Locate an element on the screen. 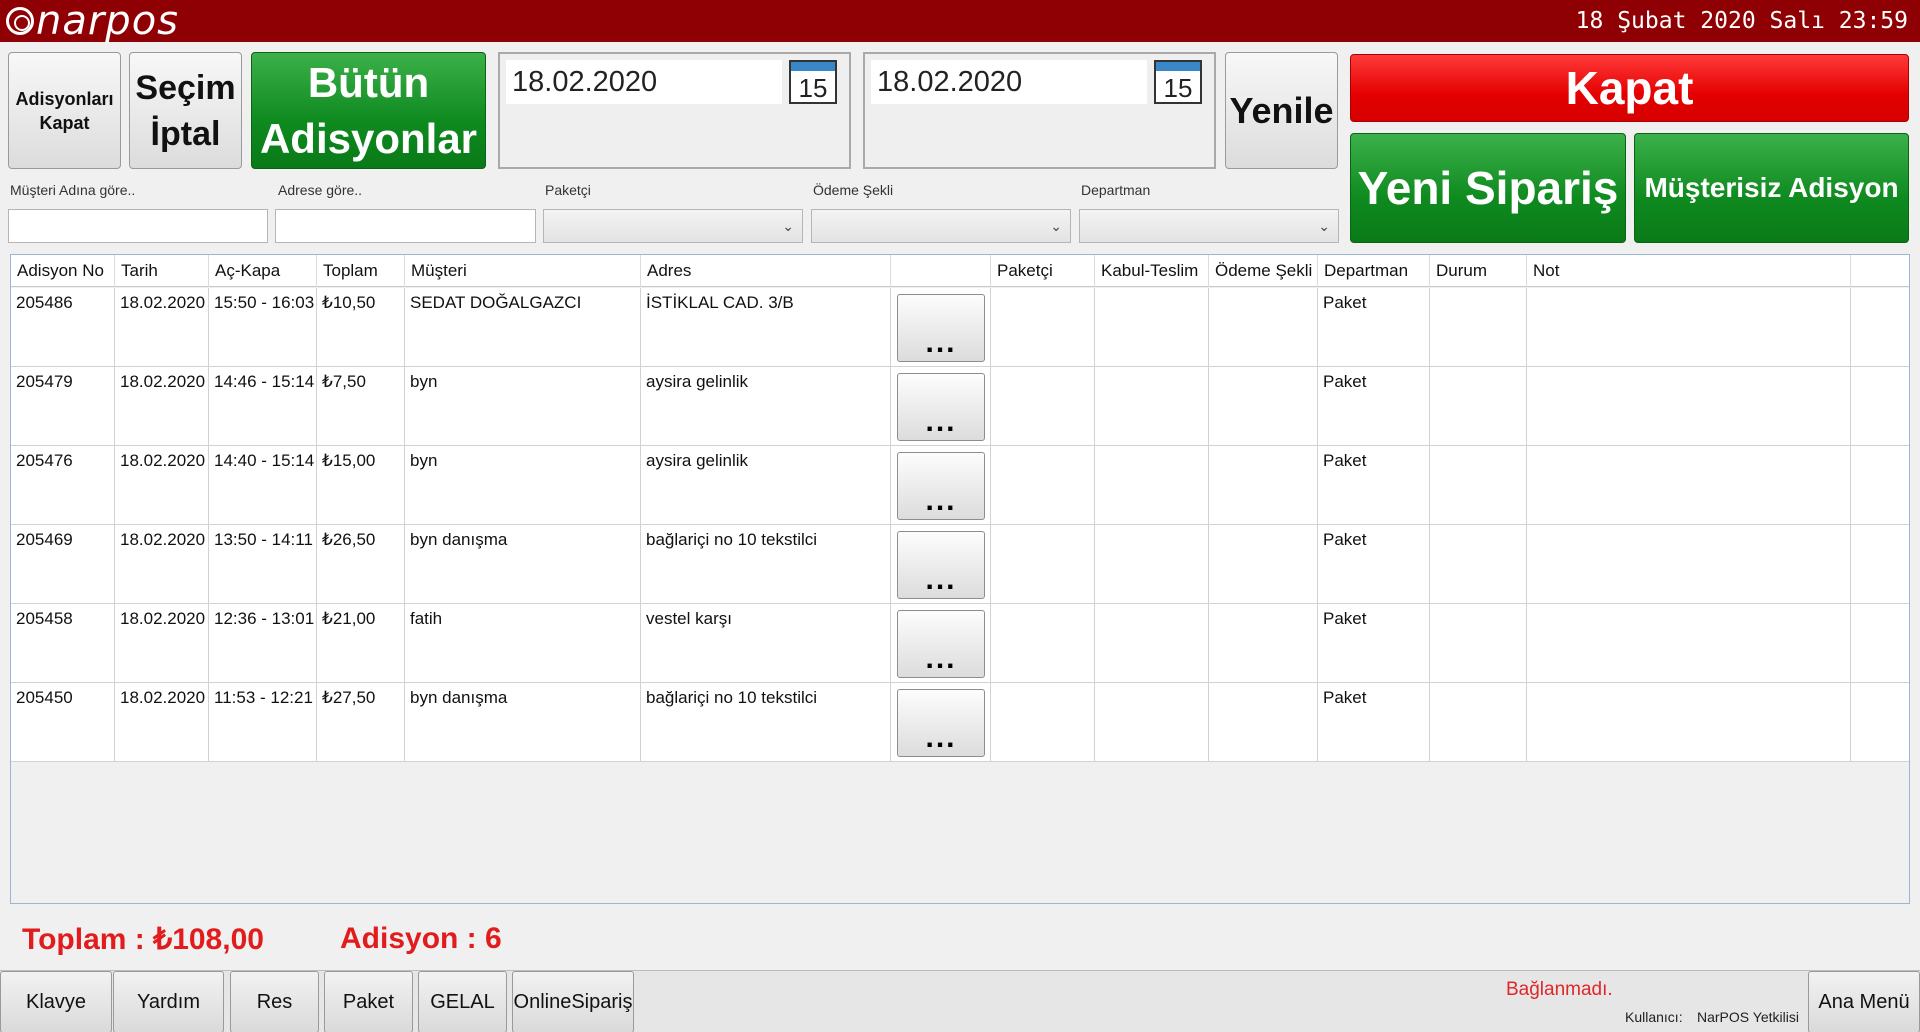 The width and height of the screenshot is (1920, 1032). payment-filter-label: Ödeme Şekli is located at coordinates (853, 190).